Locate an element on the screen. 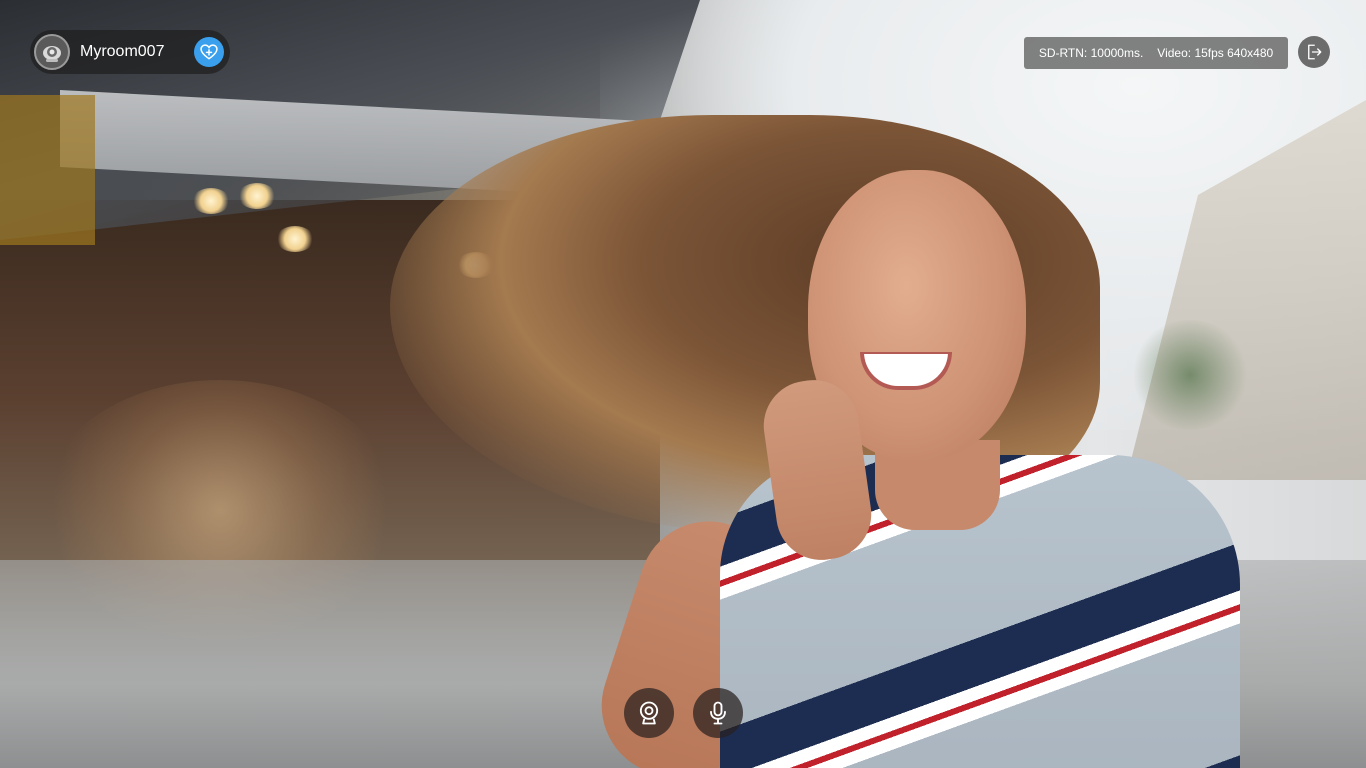  camera-avatar-icon is located at coordinates (52, 52).